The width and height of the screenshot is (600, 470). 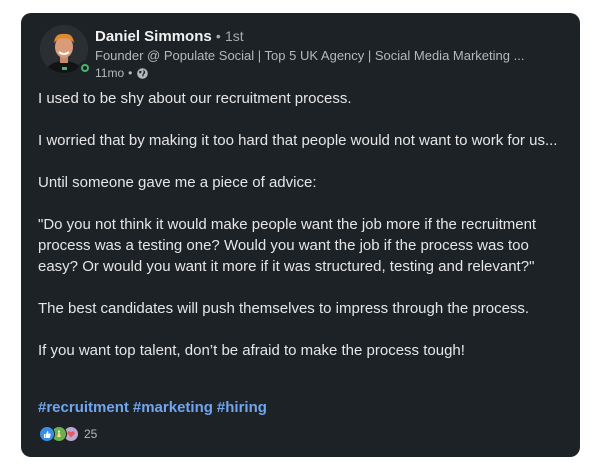 I want to click on post-time: 11mo, so click(x=110, y=73).